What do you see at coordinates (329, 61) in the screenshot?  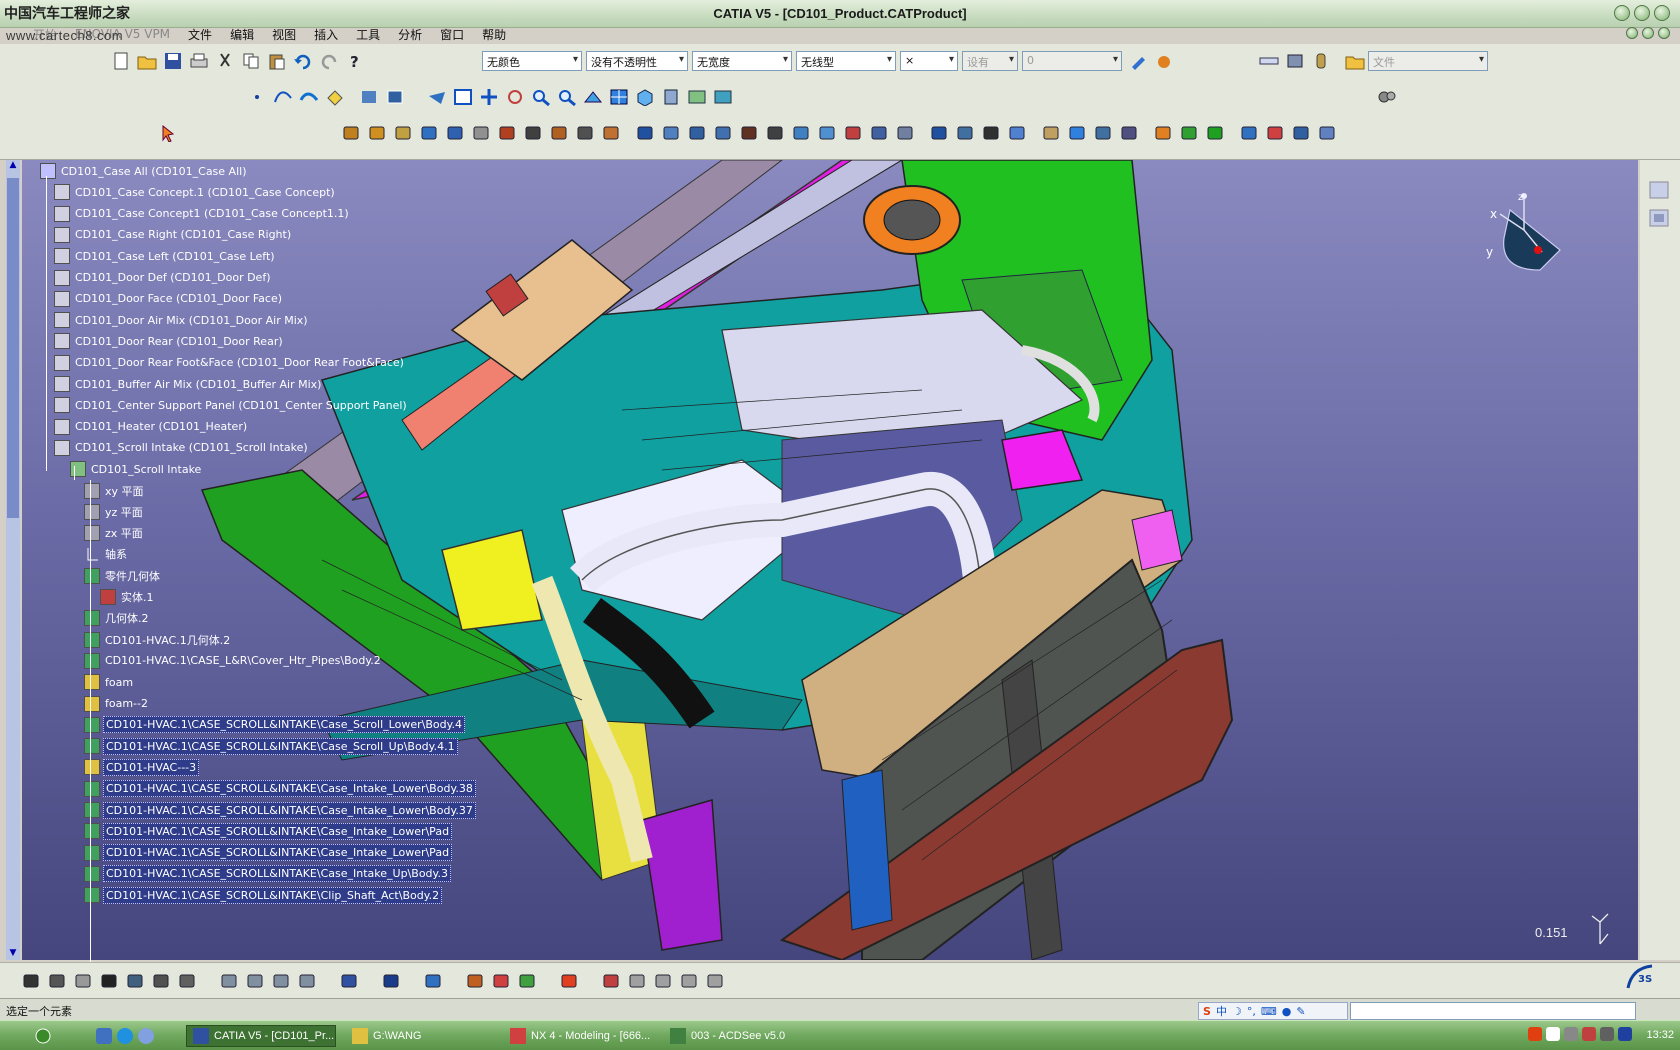 I see `redo-icon` at bounding box center [329, 61].